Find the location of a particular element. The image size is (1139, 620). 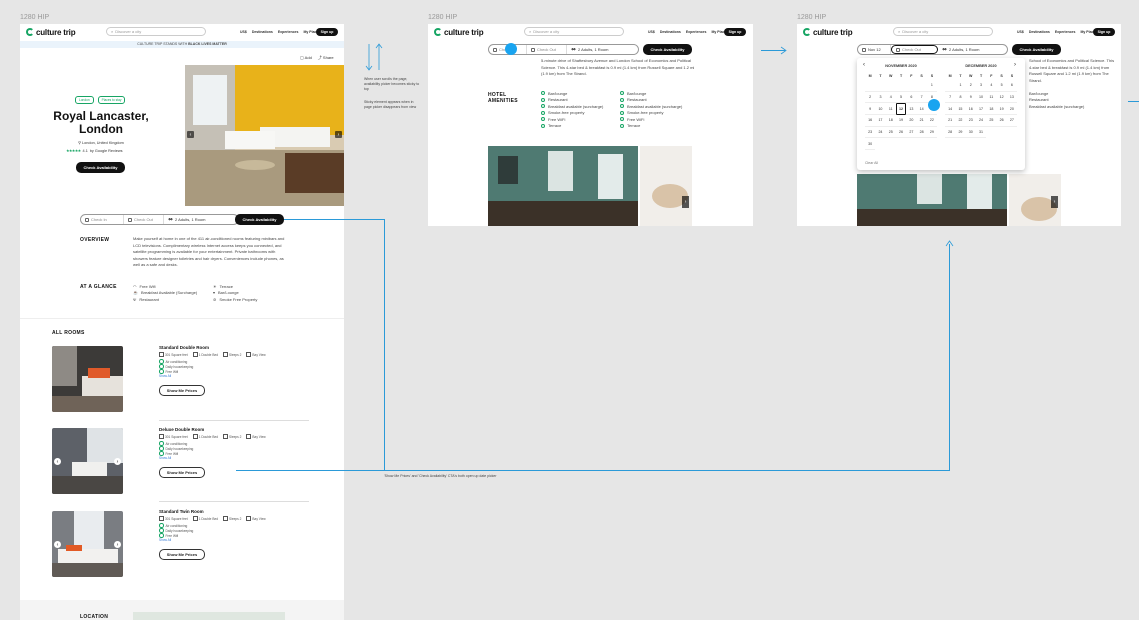

share-button: ⤴ Share is located at coordinates (326, 58).